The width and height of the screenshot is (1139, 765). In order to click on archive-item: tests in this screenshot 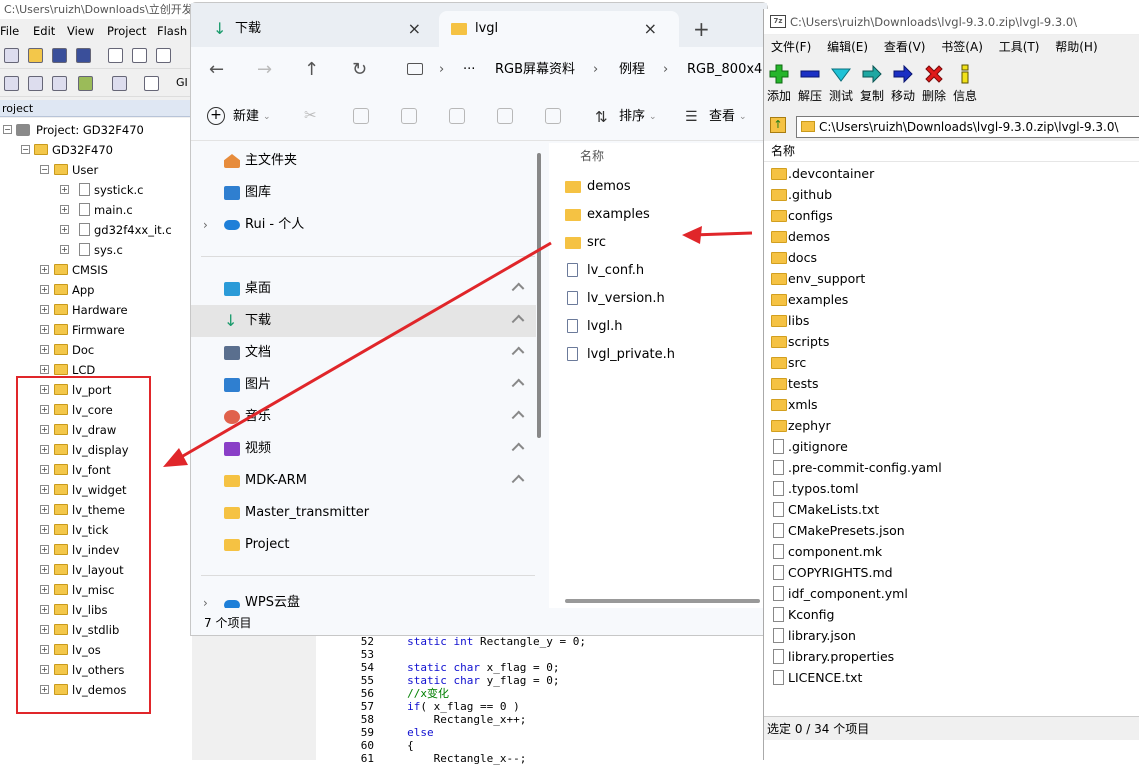, I will do `click(951, 383)`.